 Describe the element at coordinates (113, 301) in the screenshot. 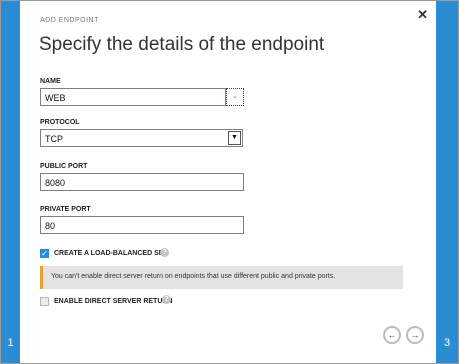

I see `direct-return-label: ENABLE DIRECT SERVER RETURN` at that location.